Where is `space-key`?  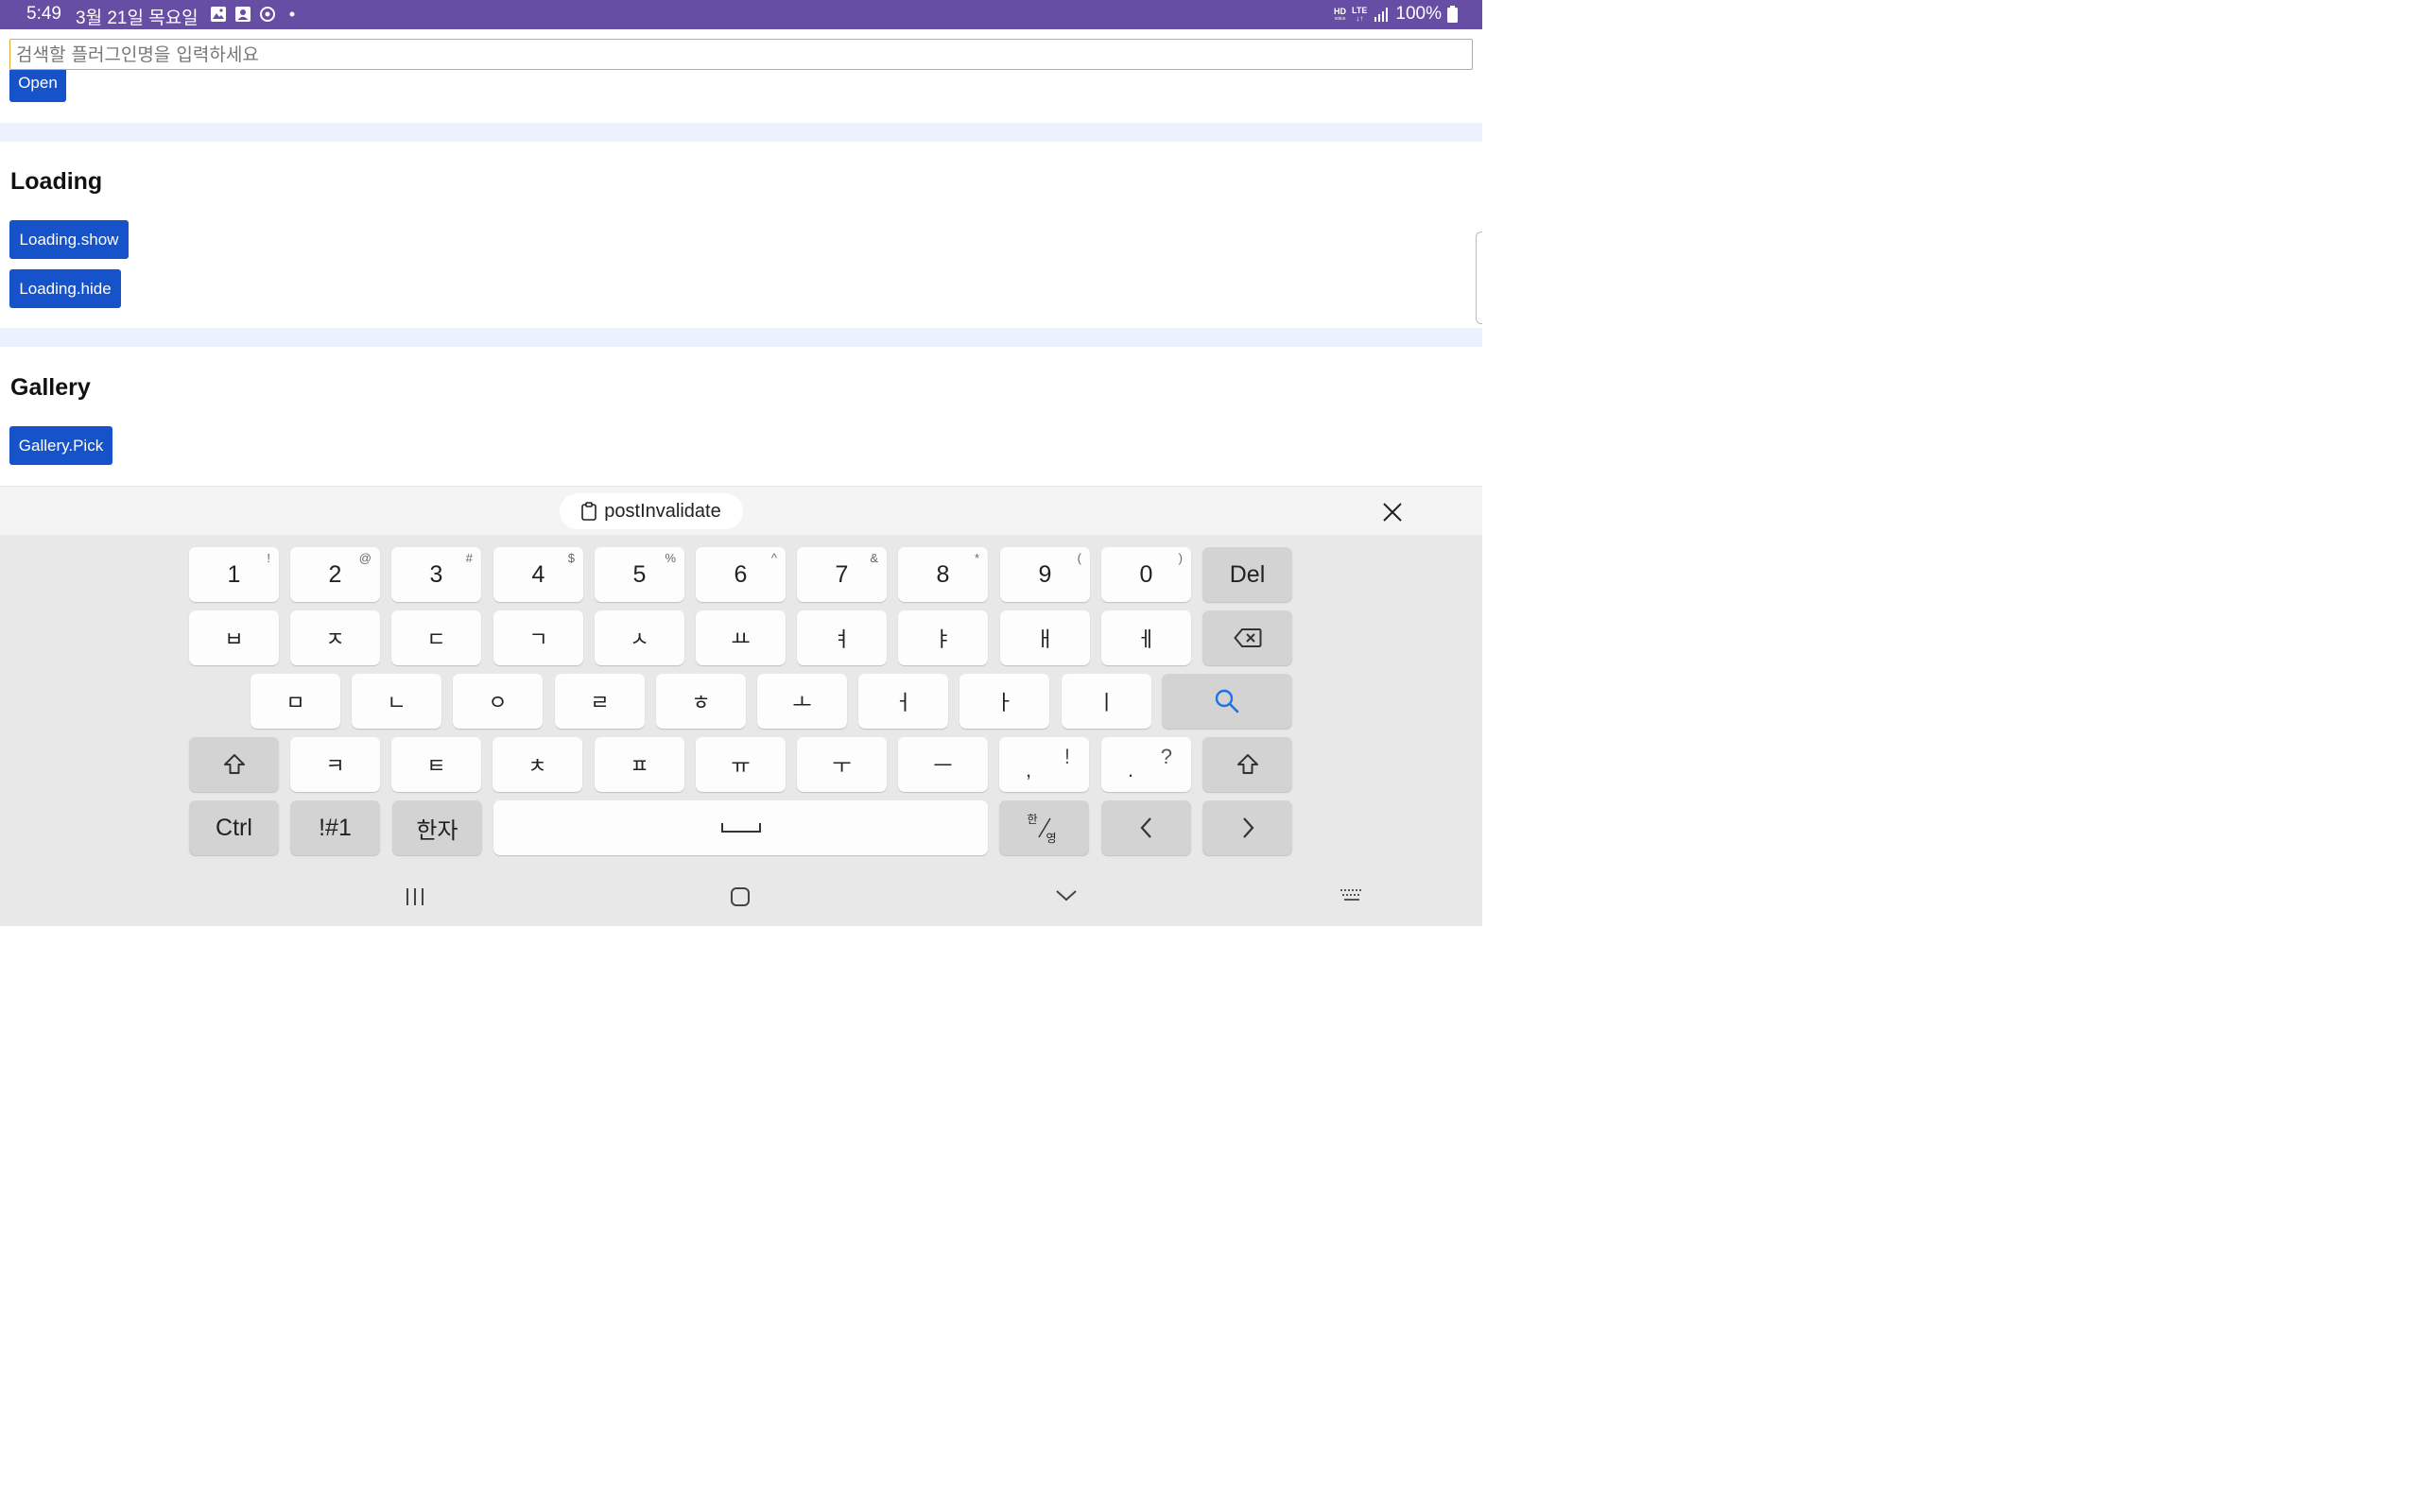 space-key is located at coordinates (740, 827).